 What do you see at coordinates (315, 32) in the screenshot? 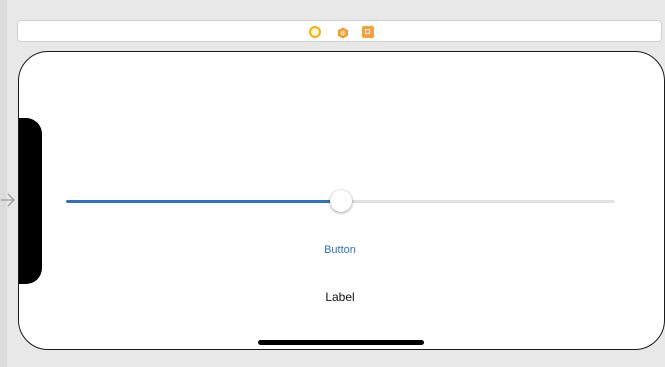
I see `view-controller-icon` at bounding box center [315, 32].